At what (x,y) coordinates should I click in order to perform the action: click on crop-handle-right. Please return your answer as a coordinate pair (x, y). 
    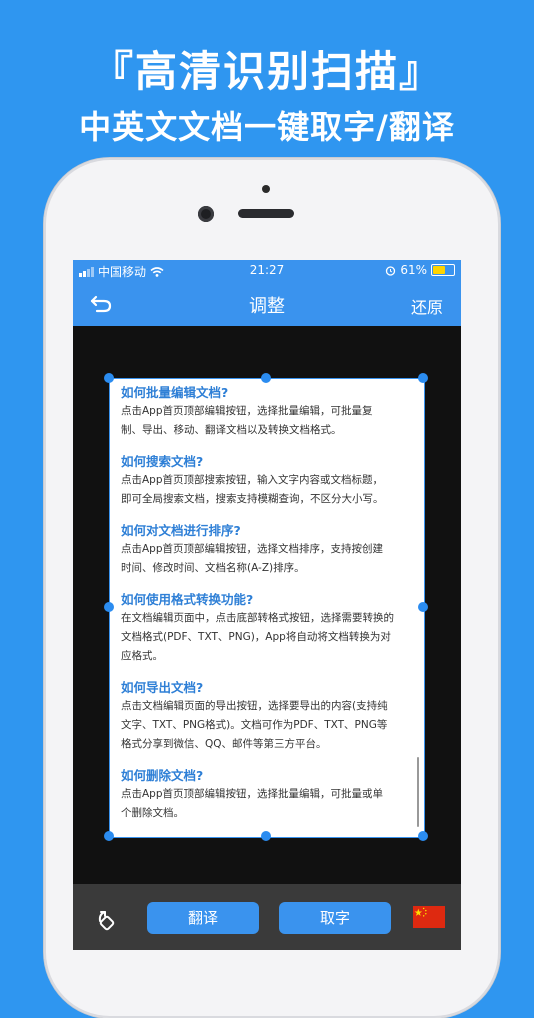
    Looking at the image, I should click on (423, 607).